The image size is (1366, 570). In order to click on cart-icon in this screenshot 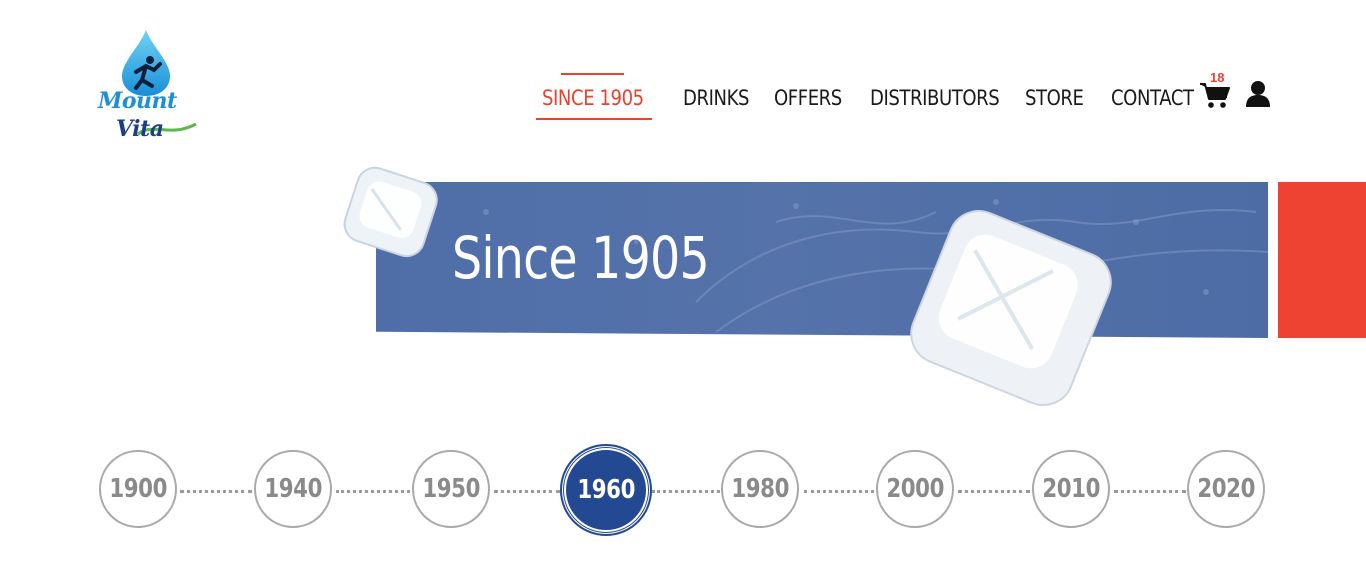, I will do `click(1215, 95)`.